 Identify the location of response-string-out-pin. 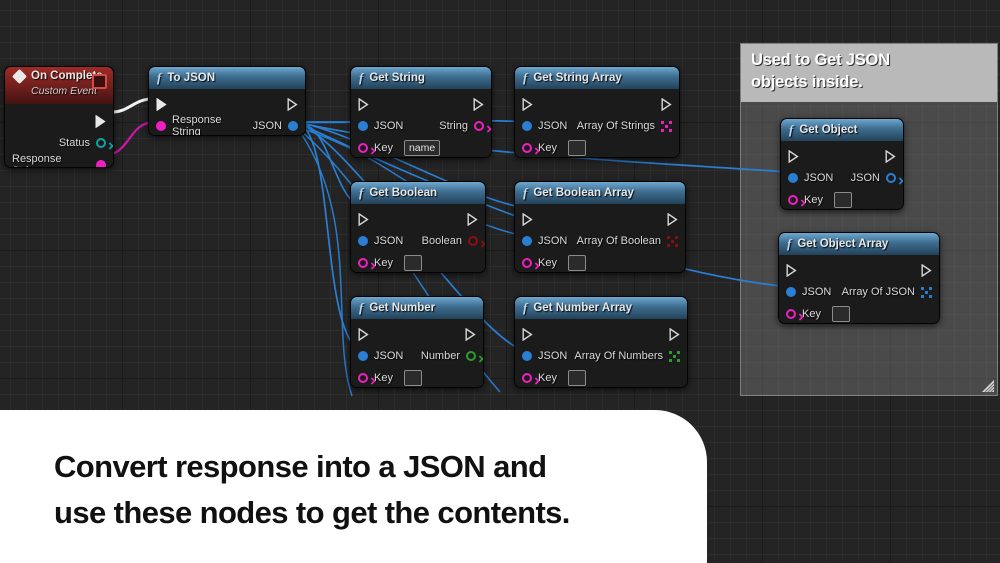
(101, 163).